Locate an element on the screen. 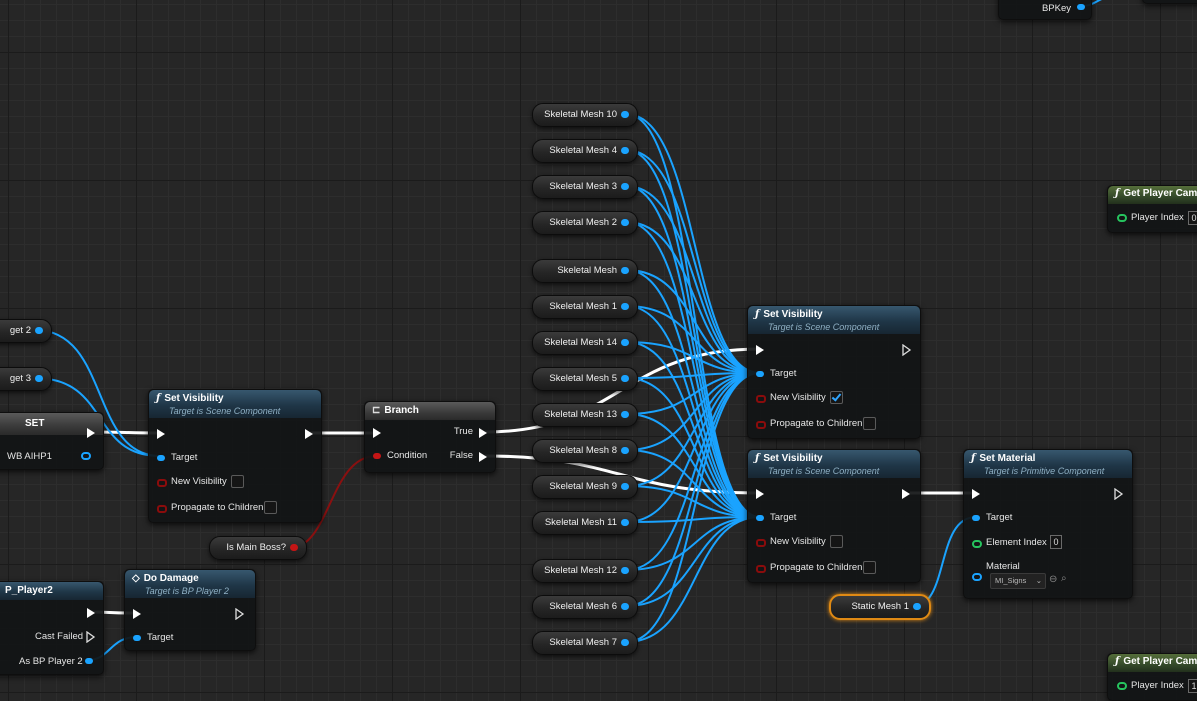 The image size is (1197, 701). skeletal-mesh-variable: Skeletal Mesh 4 is located at coordinates (585, 151).